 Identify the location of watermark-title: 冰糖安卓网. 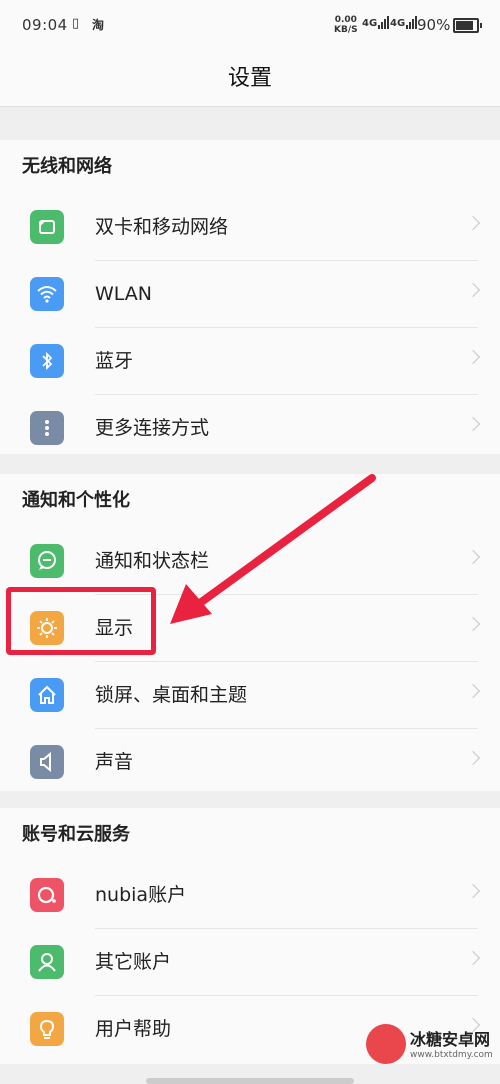
(450, 1039).